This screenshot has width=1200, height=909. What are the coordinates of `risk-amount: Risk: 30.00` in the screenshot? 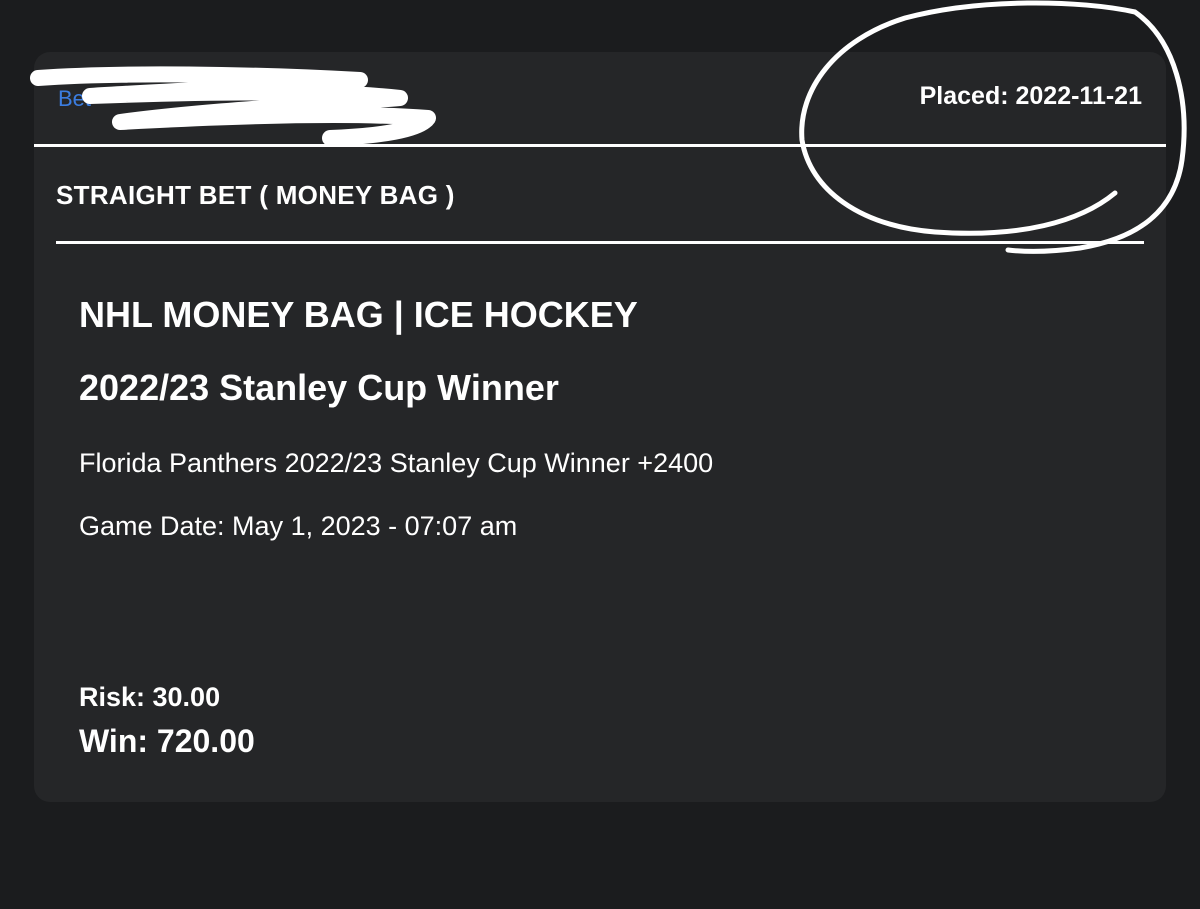 It's located at (150, 697).